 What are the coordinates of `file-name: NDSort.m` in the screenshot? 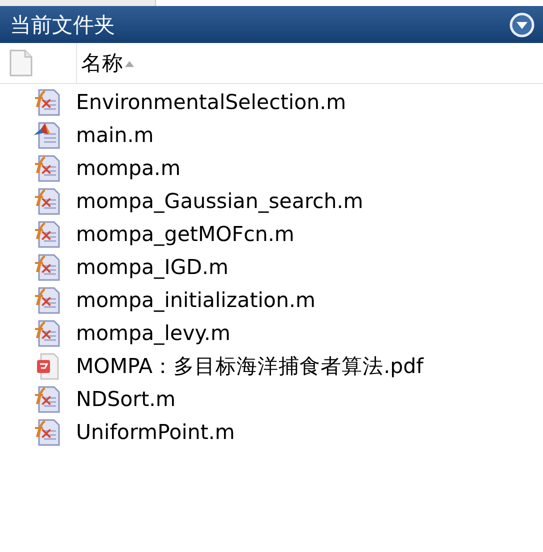 It's located at (126, 398).